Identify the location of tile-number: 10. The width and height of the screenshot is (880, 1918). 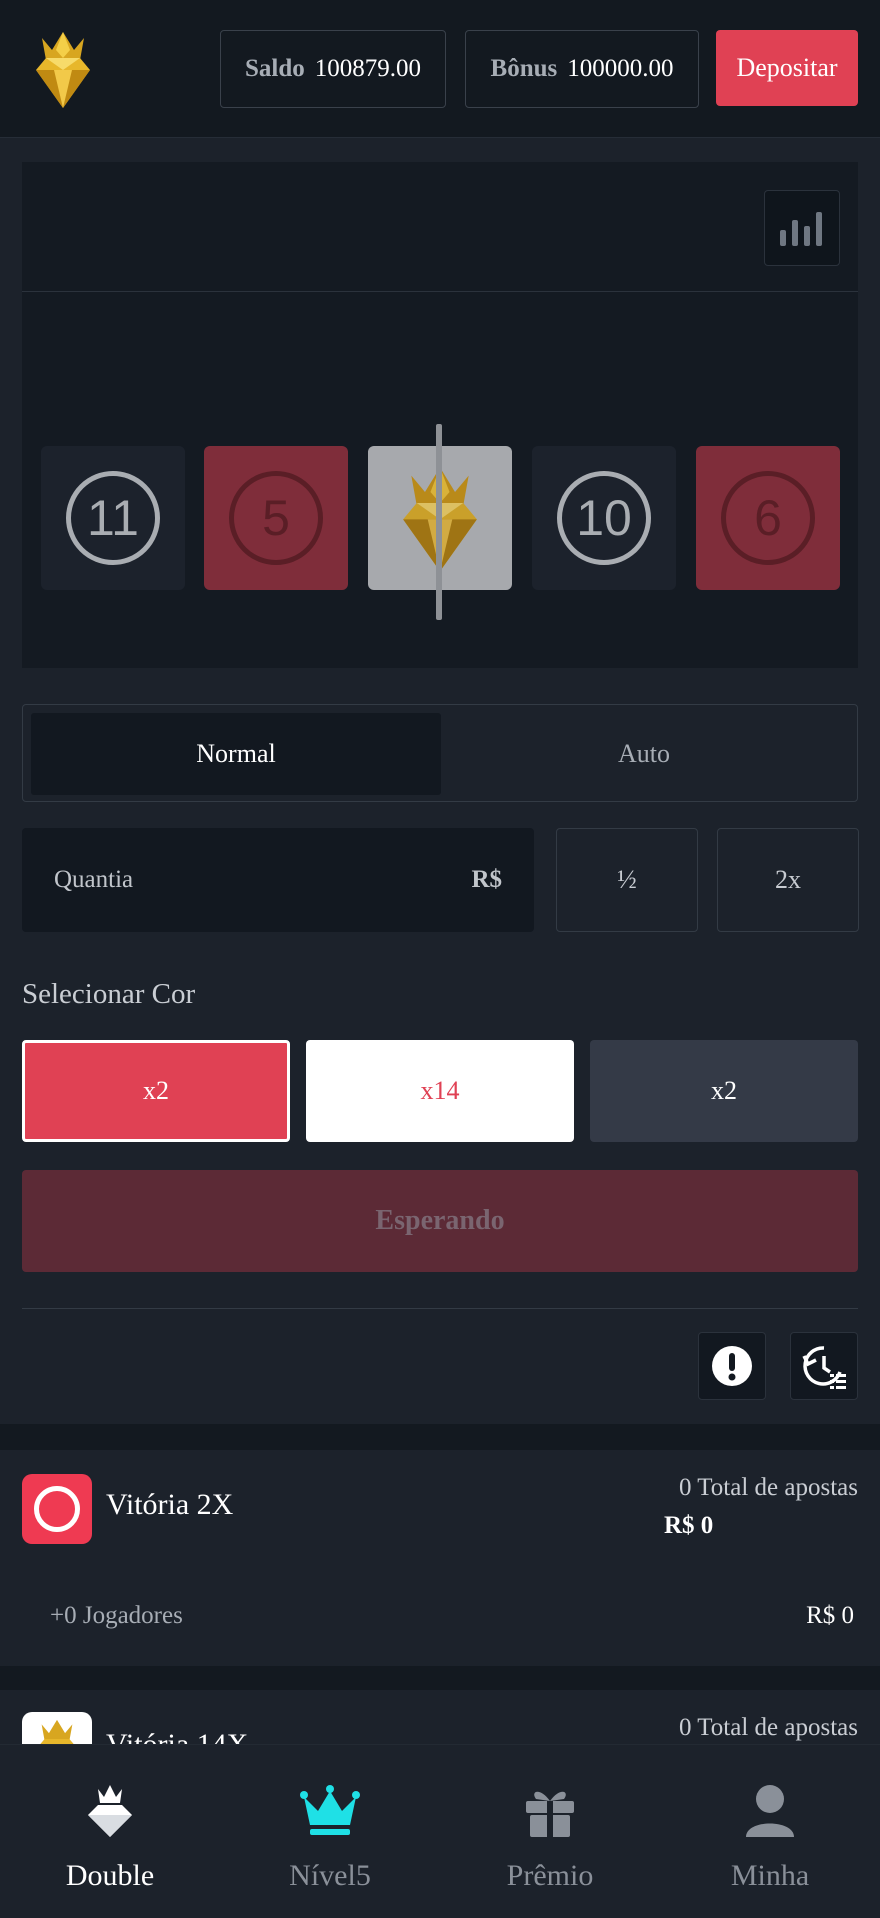
(604, 518).